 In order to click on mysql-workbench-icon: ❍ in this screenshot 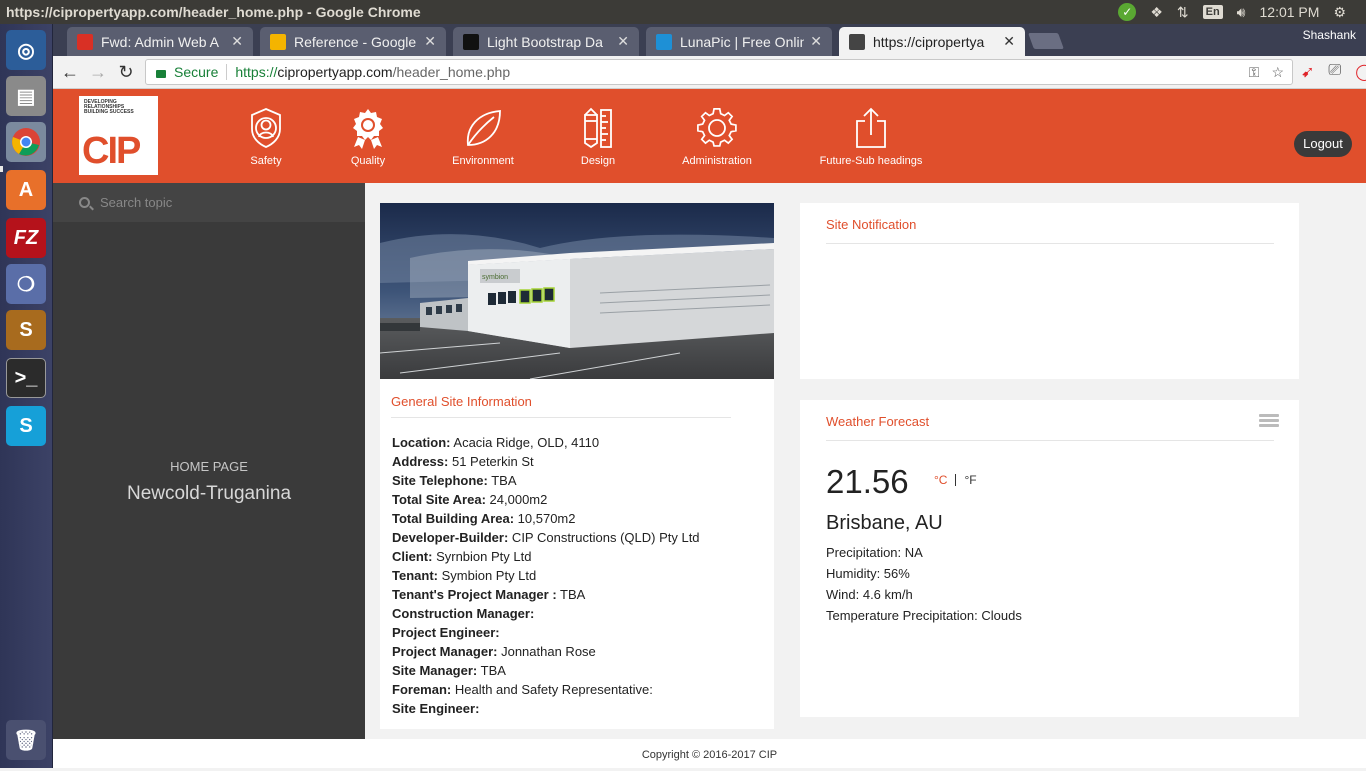, I will do `click(26, 284)`.